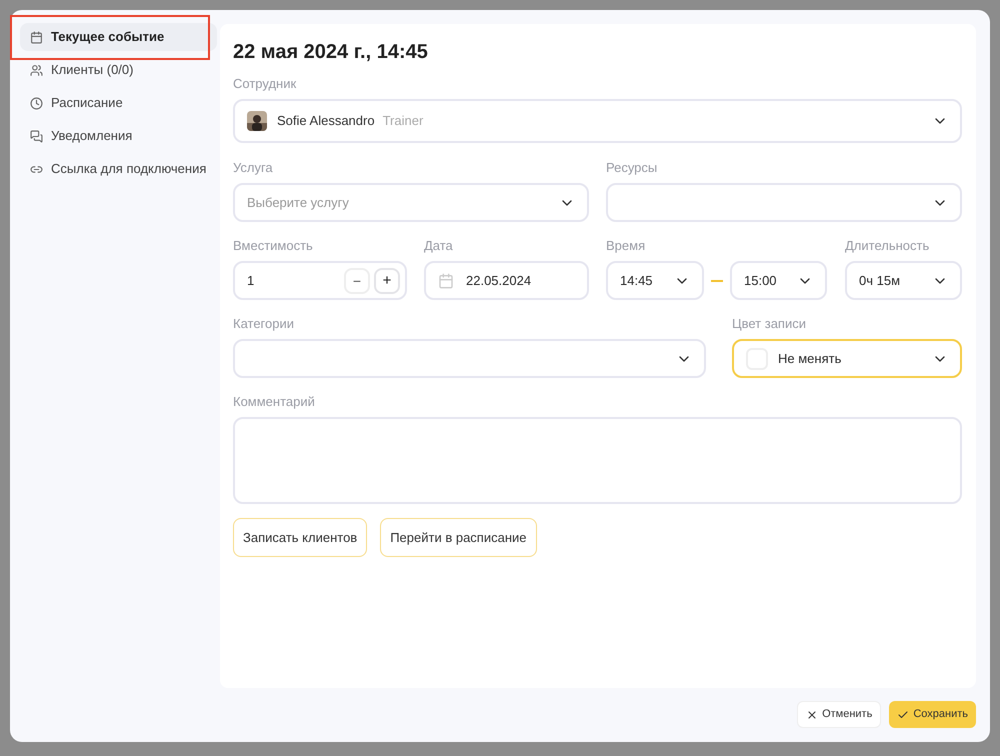 This screenshot has width=1000, height=756. Describe the element at coordinates (273, 245) in the screenshot. I see `field-label: Вместимость` at that location.